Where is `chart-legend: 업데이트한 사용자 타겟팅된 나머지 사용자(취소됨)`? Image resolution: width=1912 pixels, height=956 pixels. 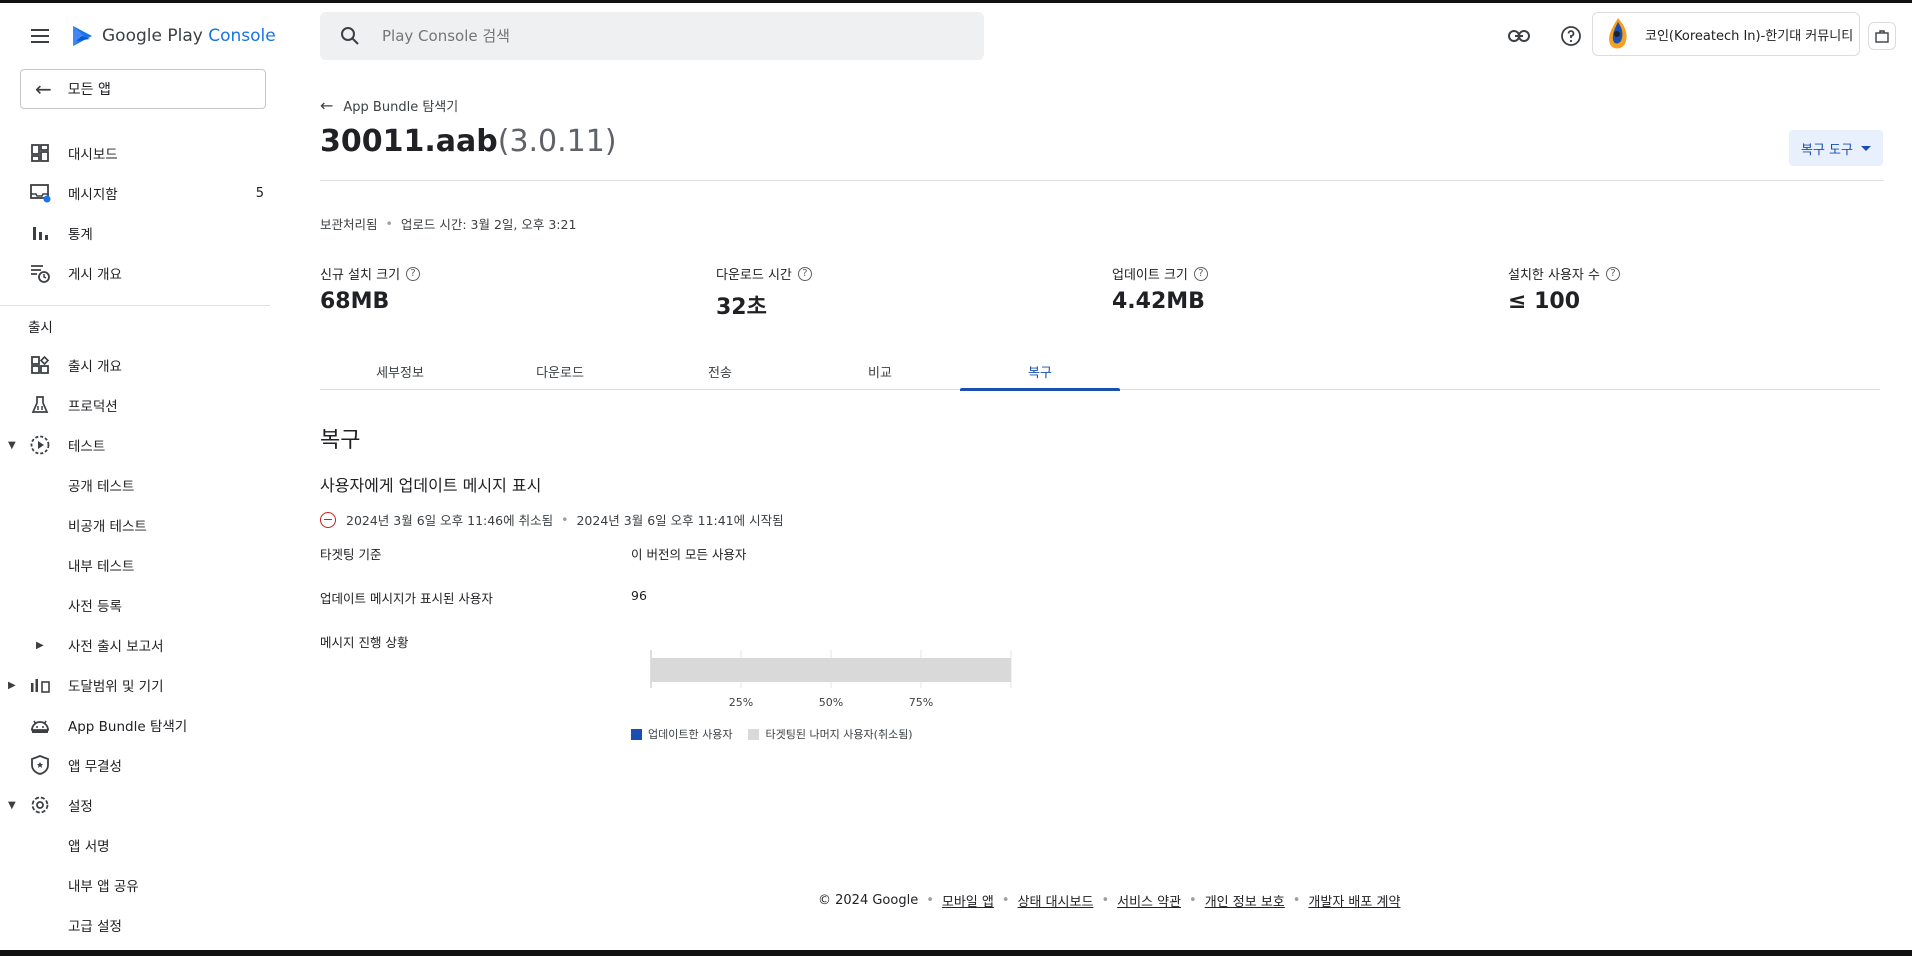
chart-legend: 업데이트한 사용자 타겟팅된 나머지 사용자(취소됨) is located at coordinates (780, 734).